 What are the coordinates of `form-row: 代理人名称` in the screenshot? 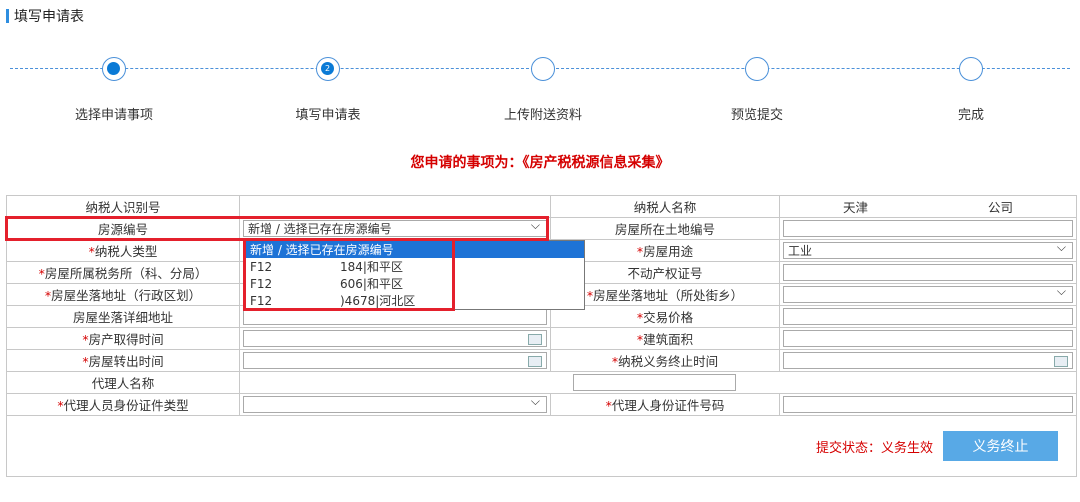 It's located at (541, 383).